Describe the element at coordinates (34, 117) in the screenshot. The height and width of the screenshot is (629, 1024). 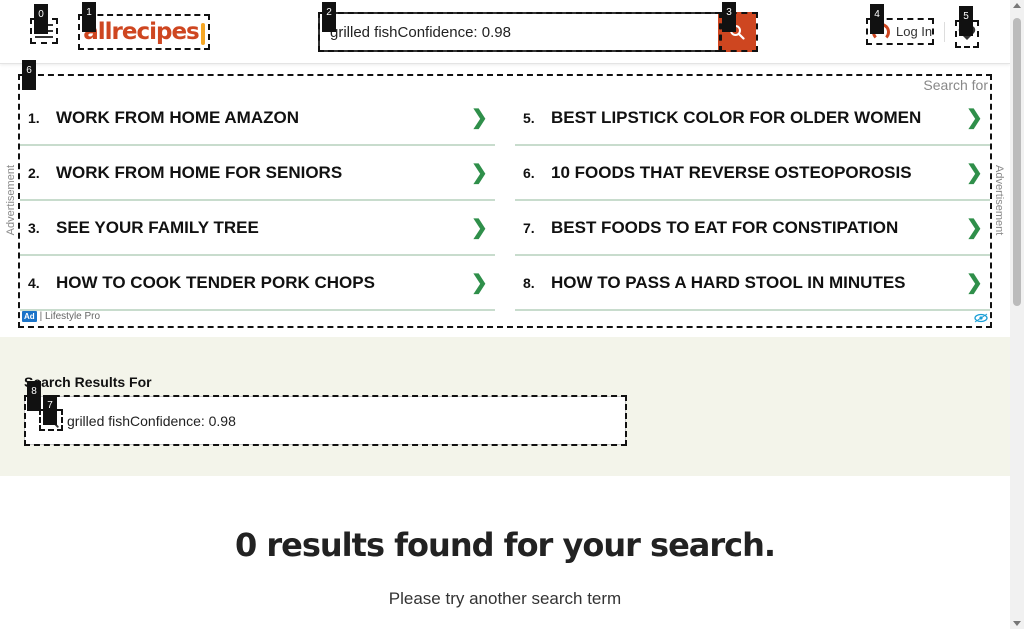
I see `ad-link-number: 1.` at that location.